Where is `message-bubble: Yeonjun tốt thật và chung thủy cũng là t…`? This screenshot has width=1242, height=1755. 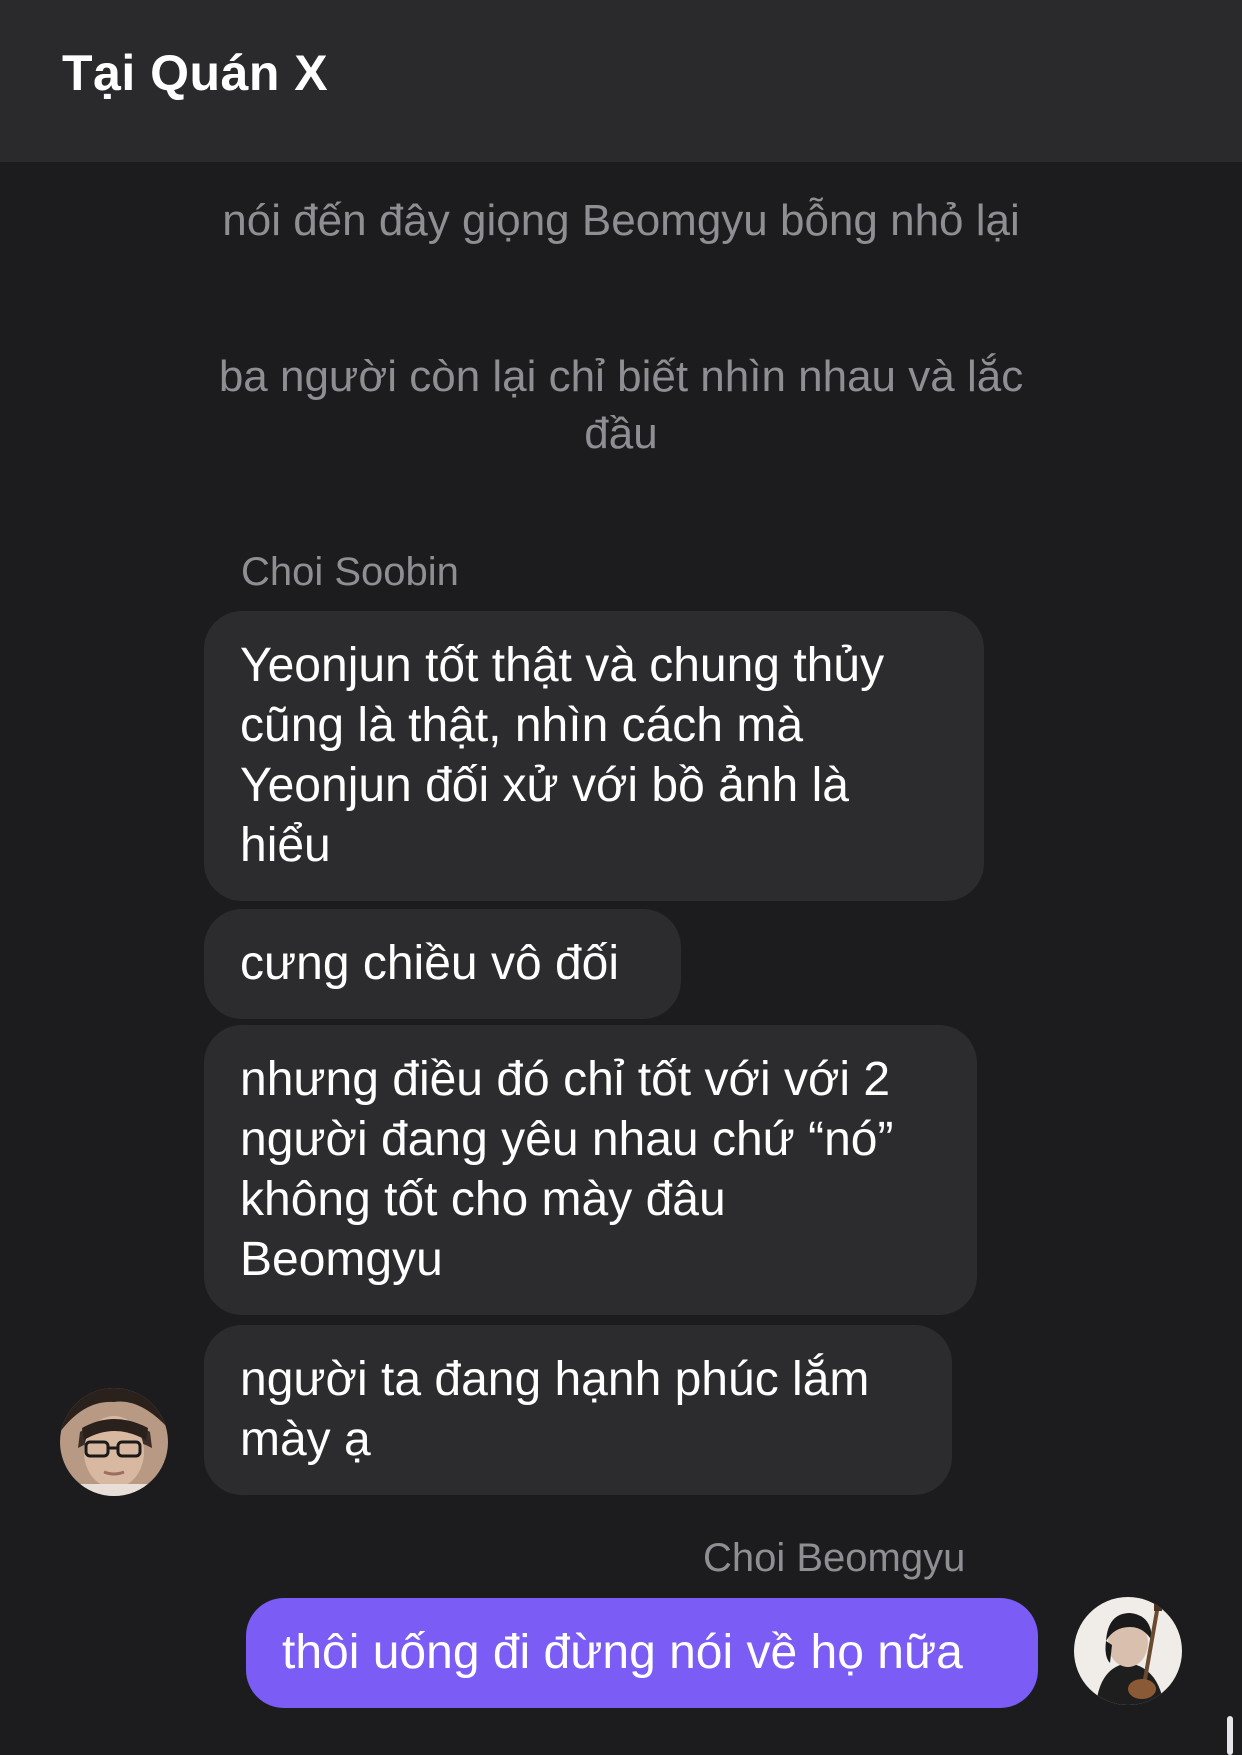
message-bubble: Yeonjun tốt thật và chung thủy cũng là t… is located at coordinates (594, 756).